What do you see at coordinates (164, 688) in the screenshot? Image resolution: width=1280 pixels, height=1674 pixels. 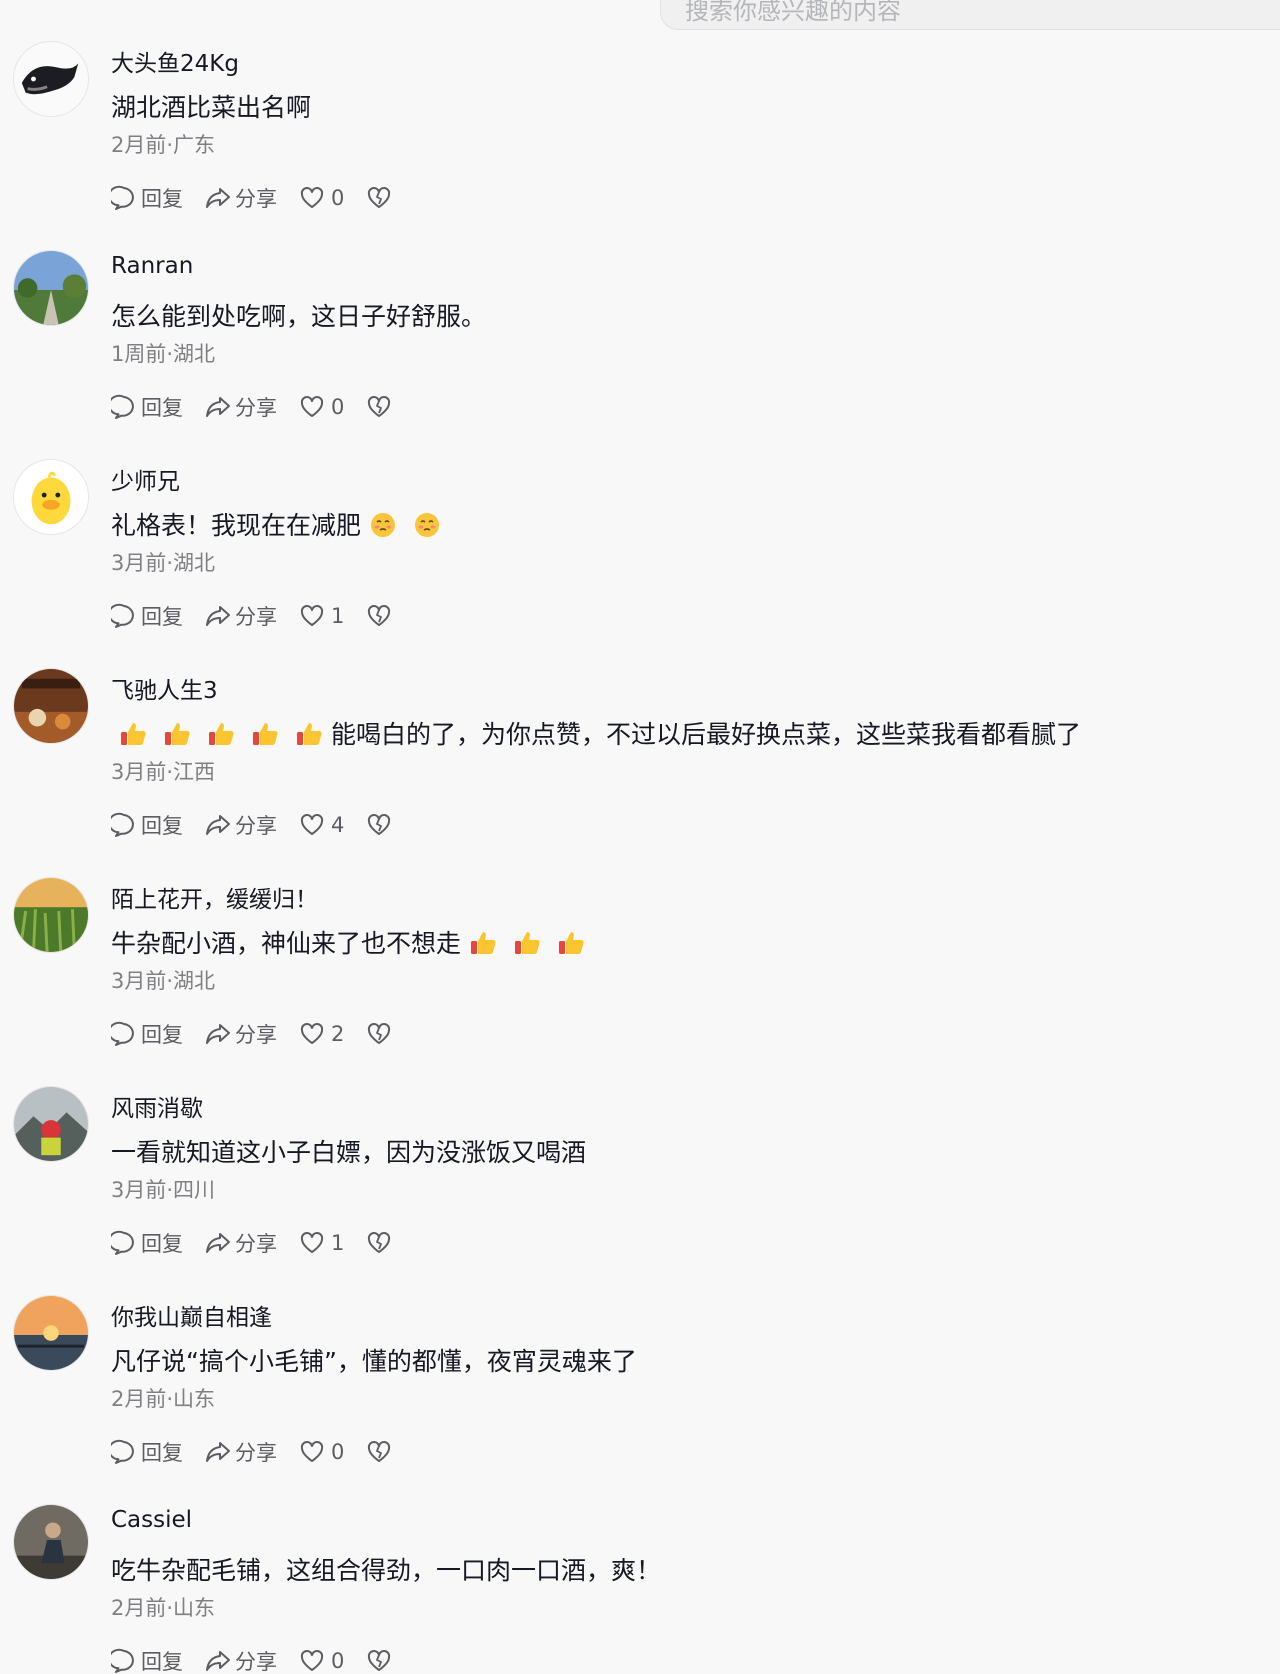 I see `comment-author: 飞驰人生3` at bounding box center [164, 688].